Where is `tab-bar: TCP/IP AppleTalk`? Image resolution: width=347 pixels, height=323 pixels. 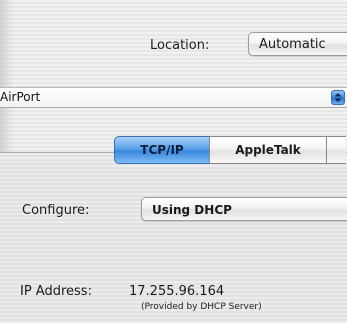
tab-bar: TCP/IP AppleTalk is located at coordinates (230, 151).